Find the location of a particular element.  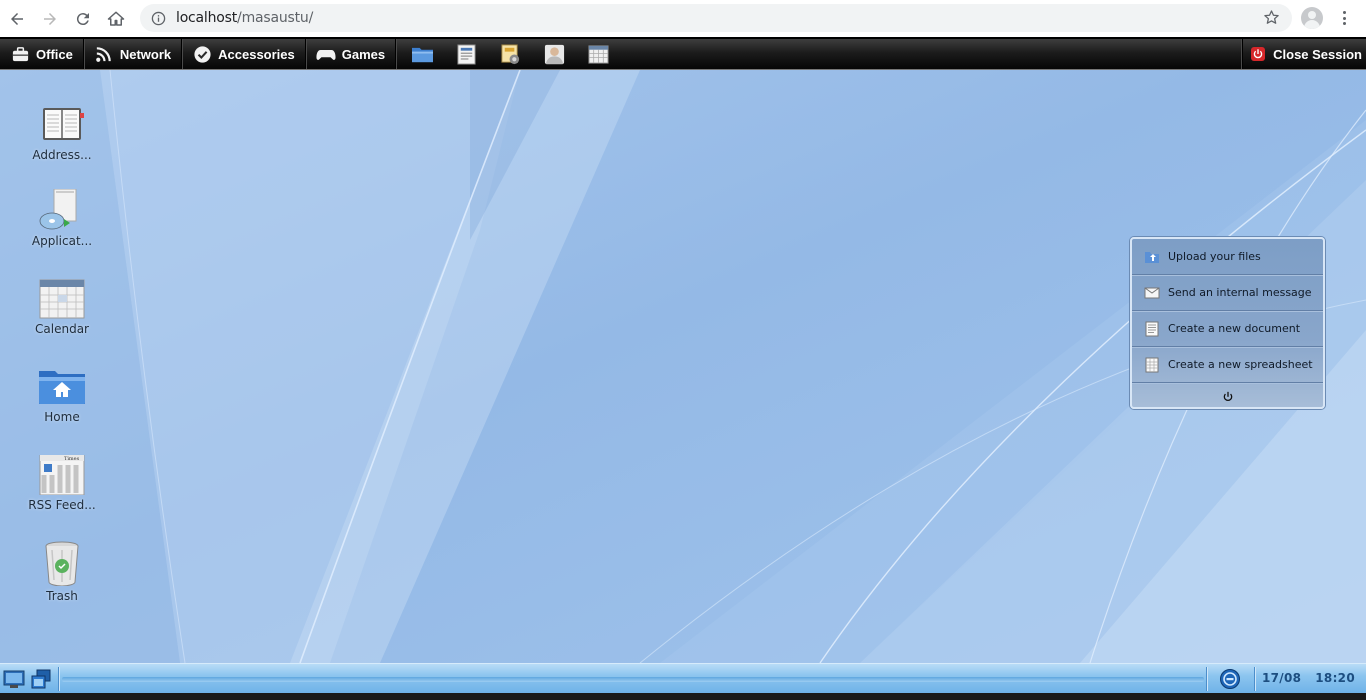

mail-icon is located at coordinates (510, 54).